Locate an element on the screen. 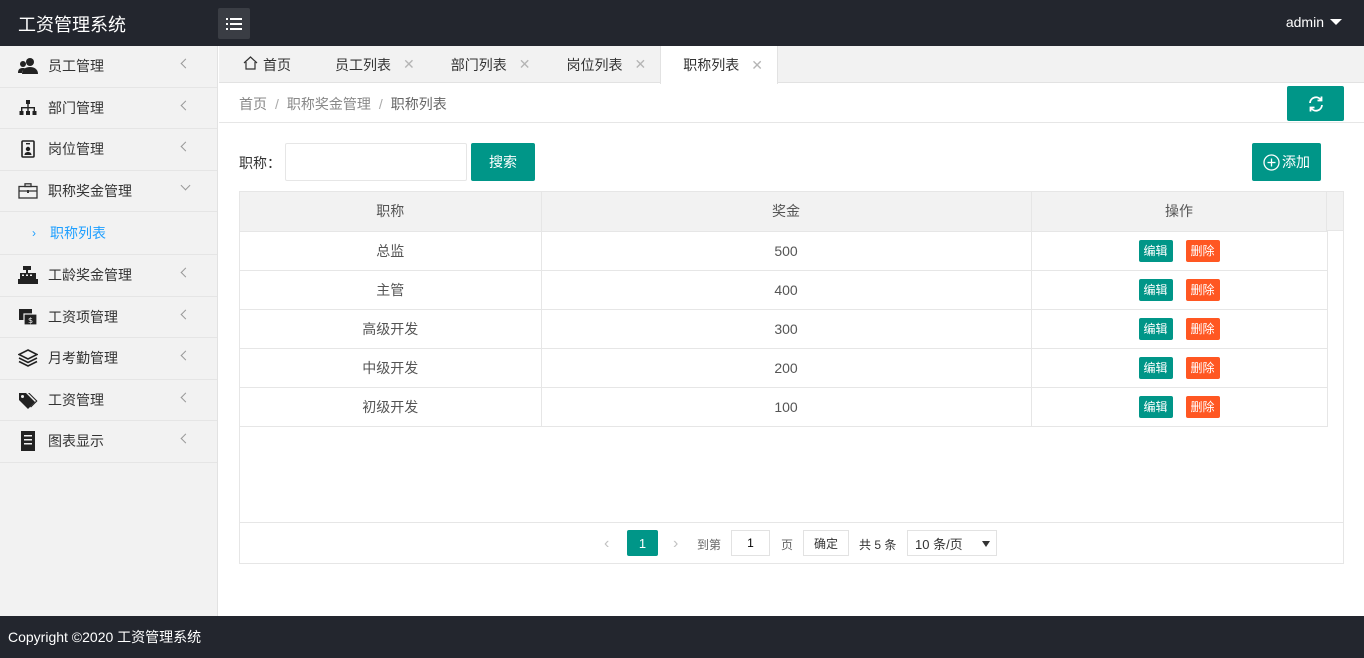 The height and width of the screenshot is (658, 1364). column-header-bonus: 奖金 is located at coordinates (786, 212).